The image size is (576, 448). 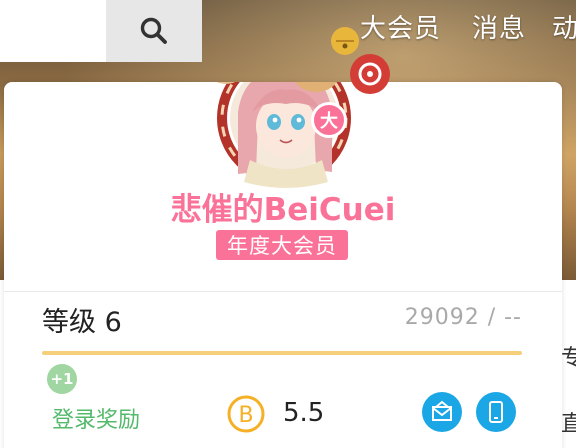 I want to click on phone-button, so click(x=496, y=412).